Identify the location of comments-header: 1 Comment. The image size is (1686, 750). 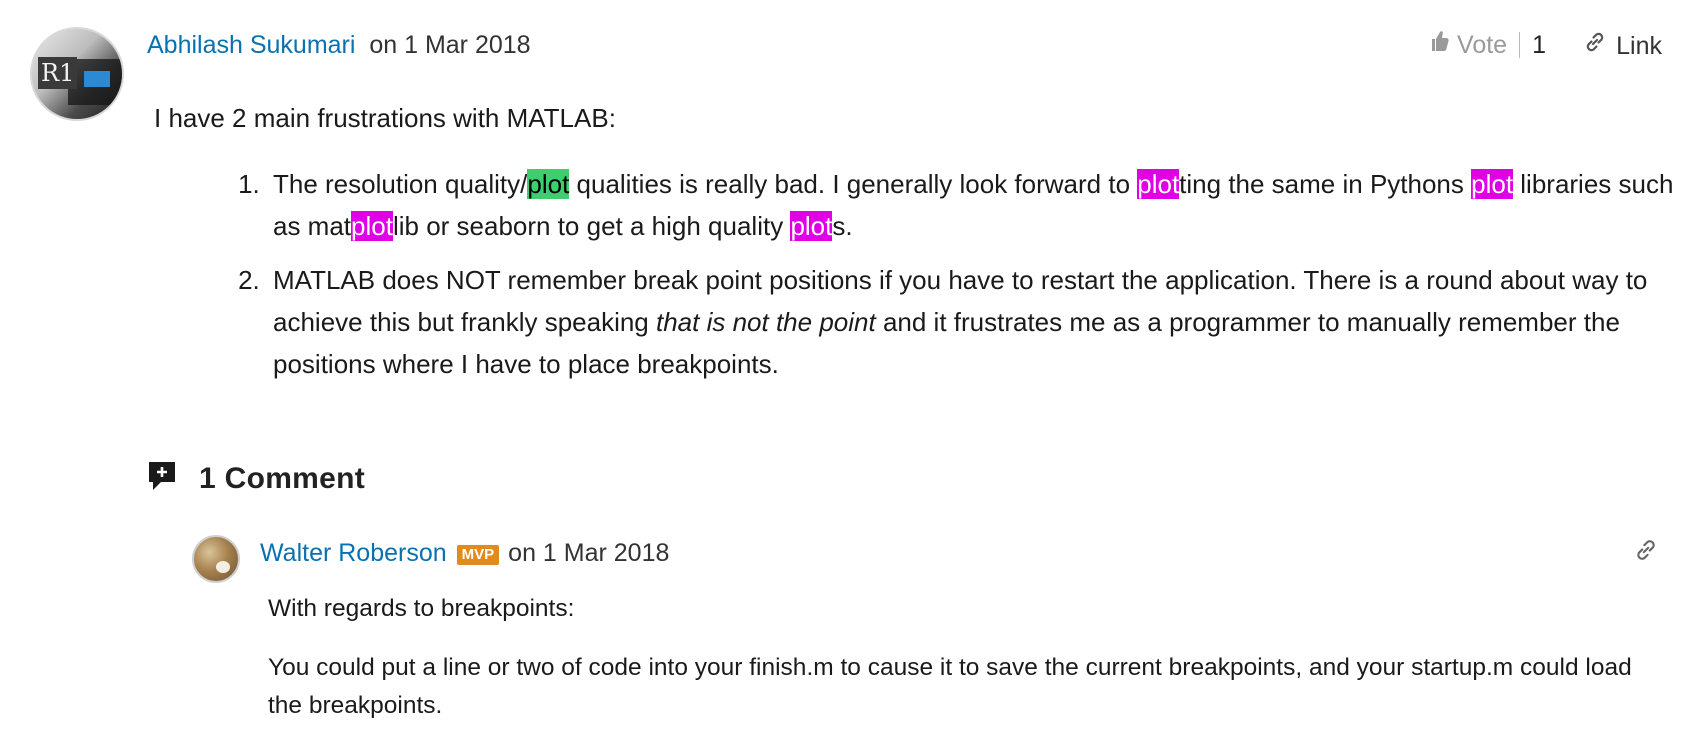
(256, 478).